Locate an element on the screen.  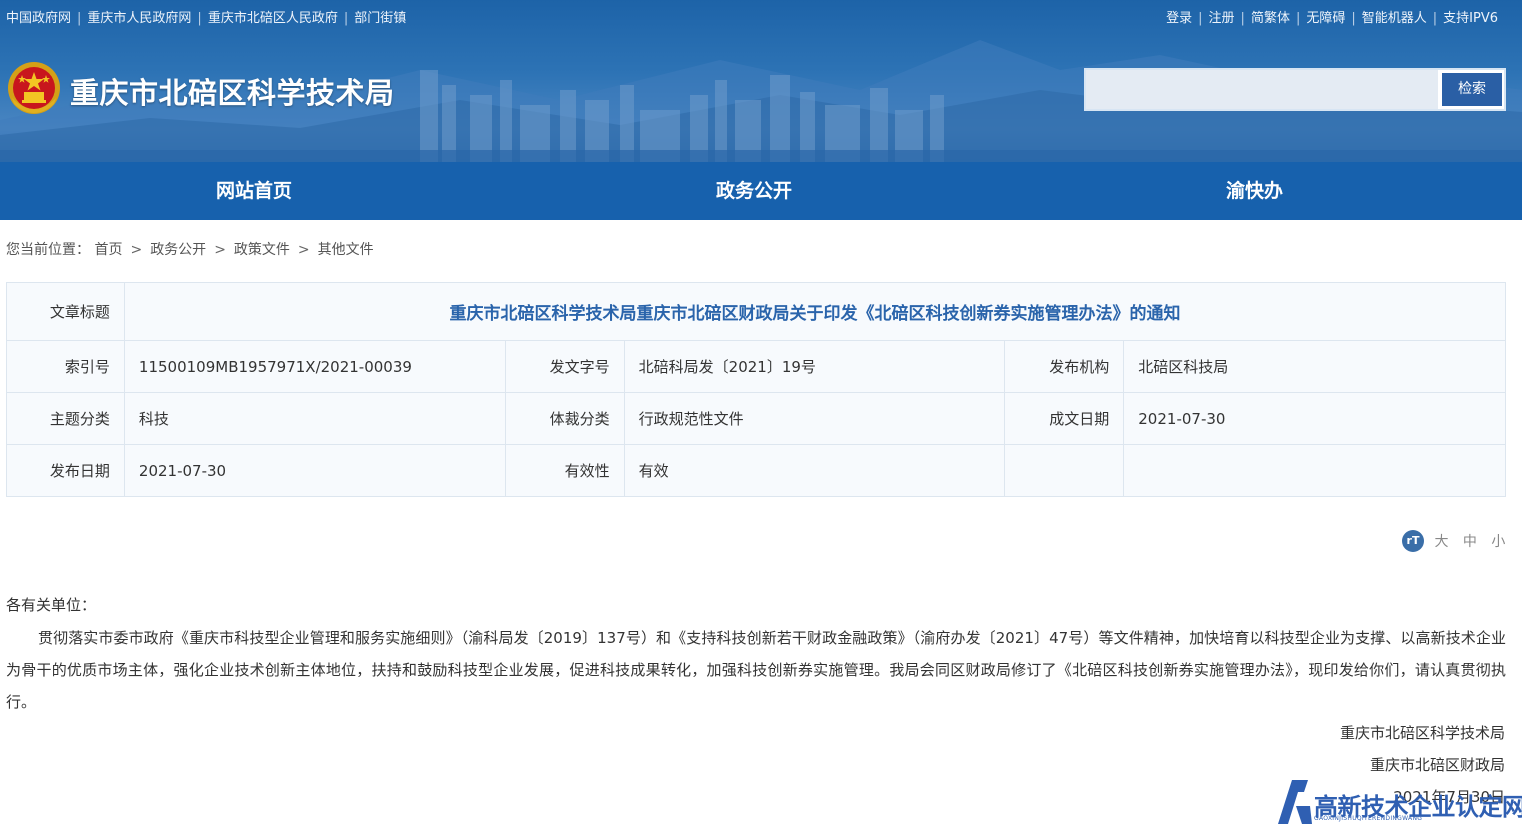
breadcrumb-policy-docs: 政策文件 is located at coordinates (262, 250).